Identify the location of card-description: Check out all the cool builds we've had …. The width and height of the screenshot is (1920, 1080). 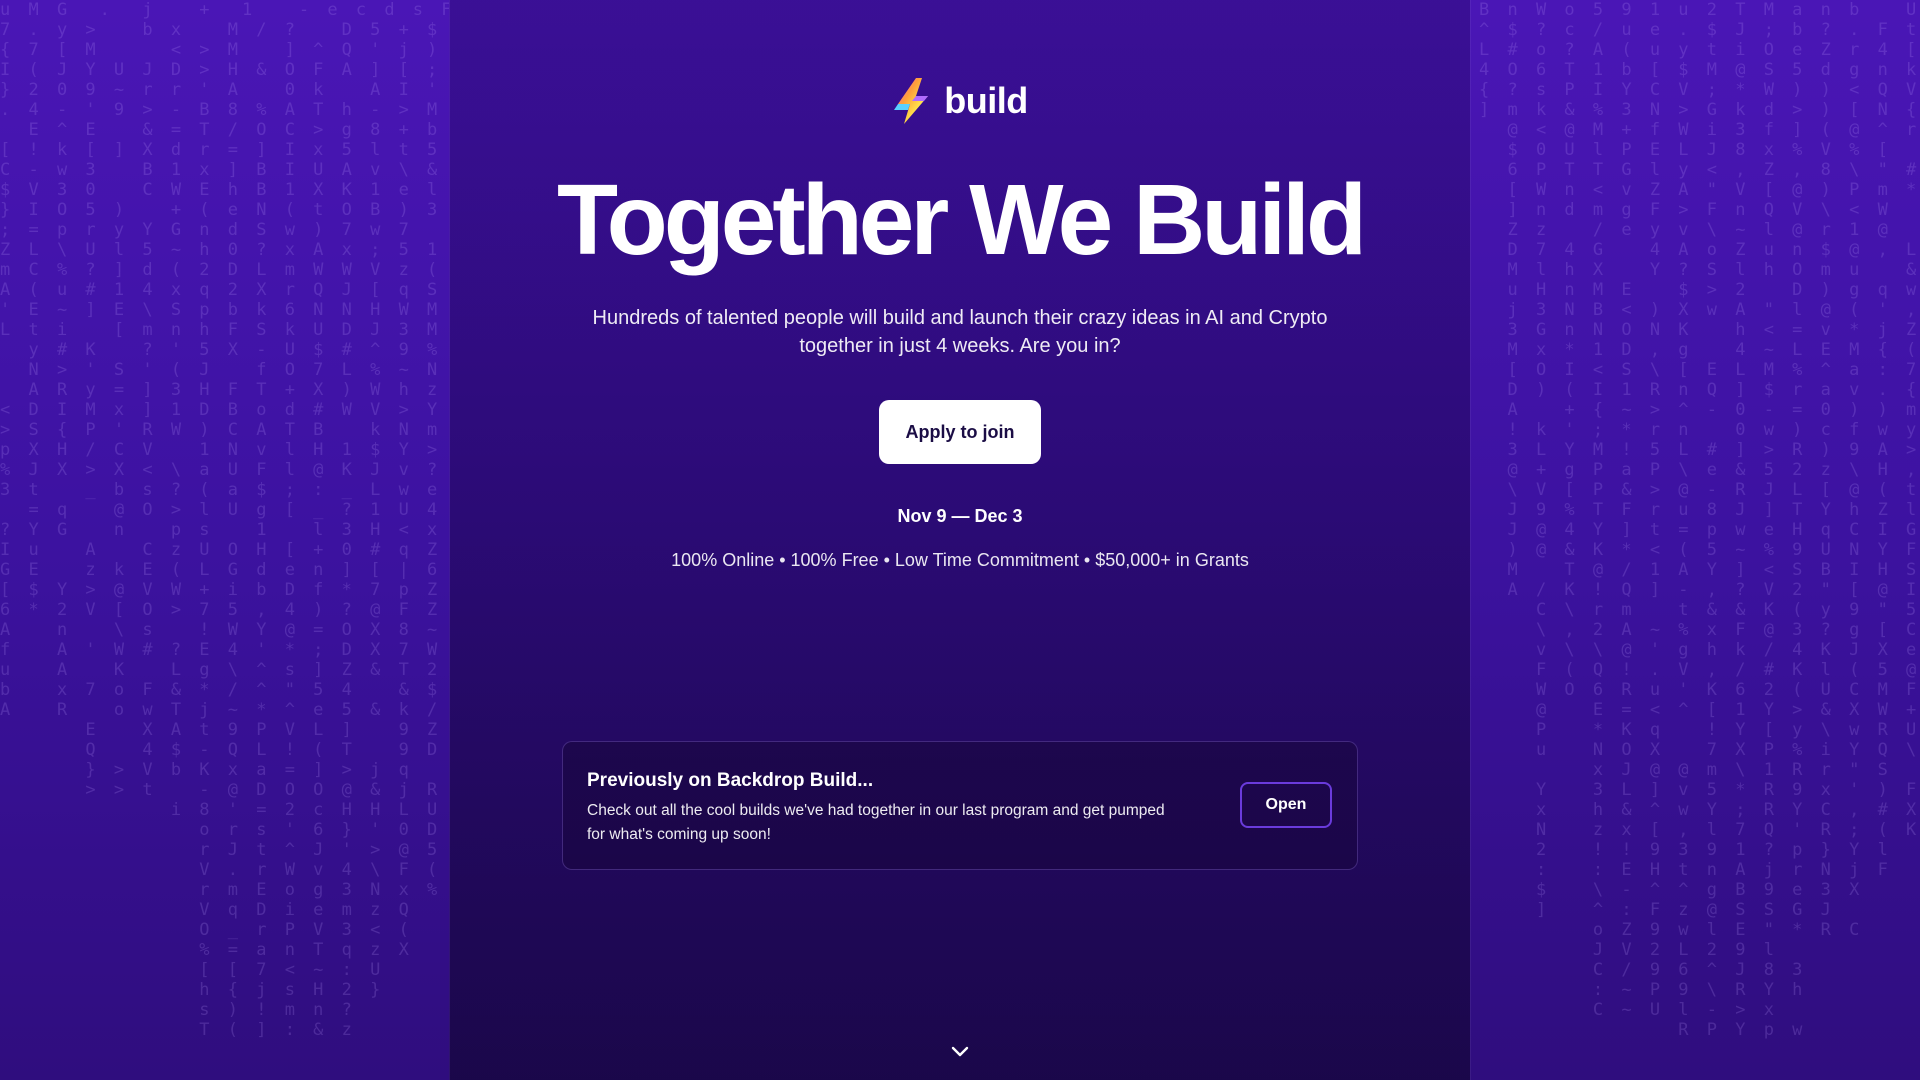
(876, 822).